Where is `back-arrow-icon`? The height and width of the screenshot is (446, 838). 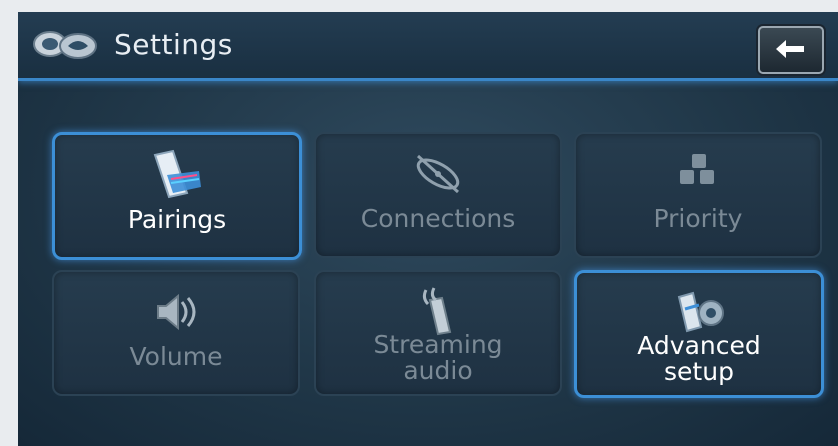 back-arrow-icon is located at coordinates (790, 49).